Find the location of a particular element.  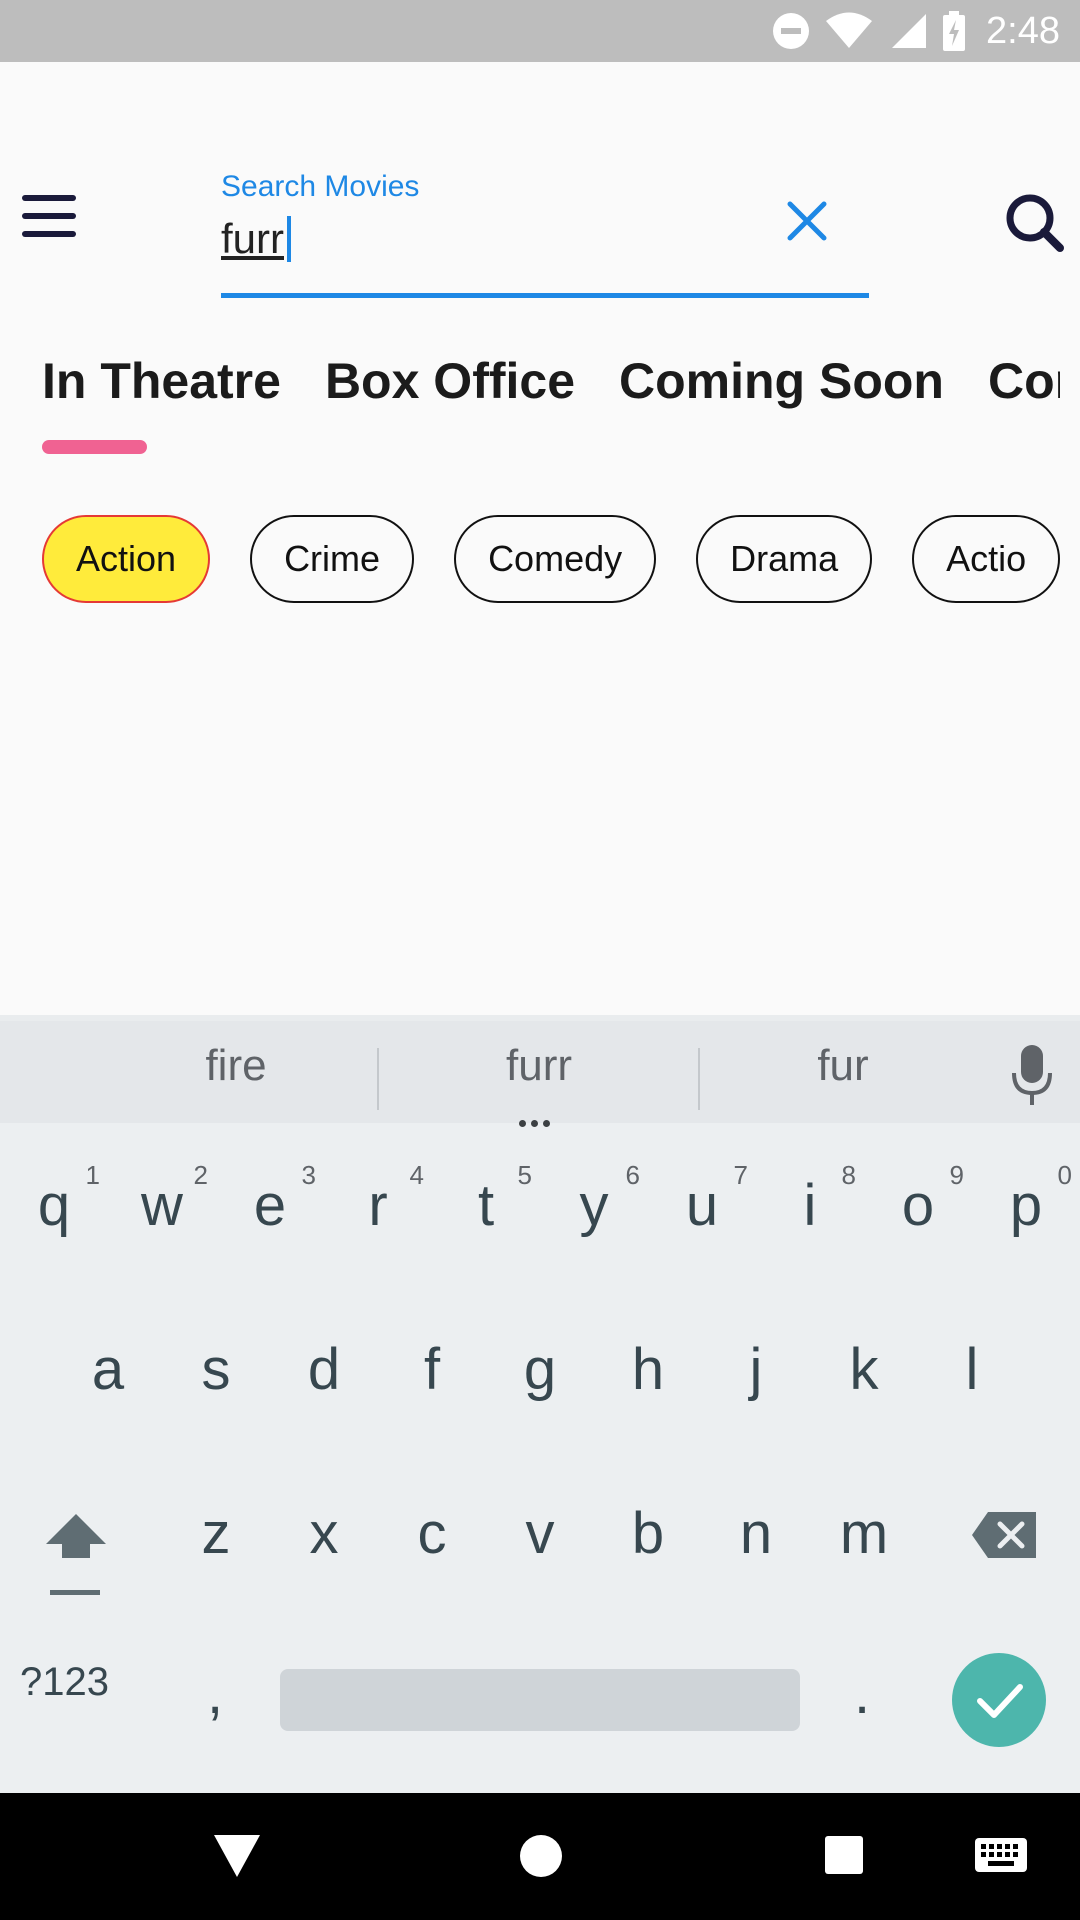

menu-button is located at coordinates (52, 220).